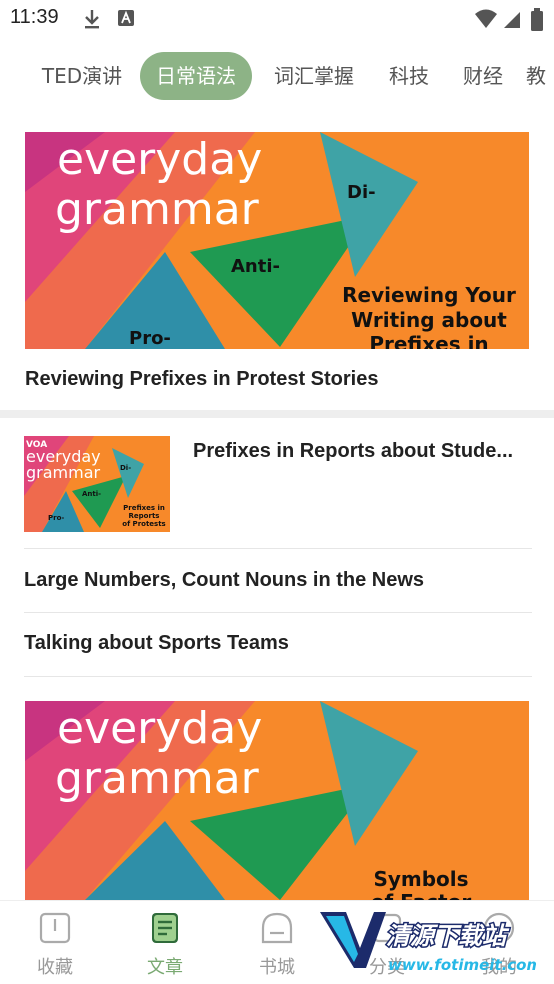 Image resolution: width=554 pixels, height=984 pixels. I want to click on category-tabs: TED演讲 日常语法 词汇掌握 科技 财经 教, so click(277, 77).